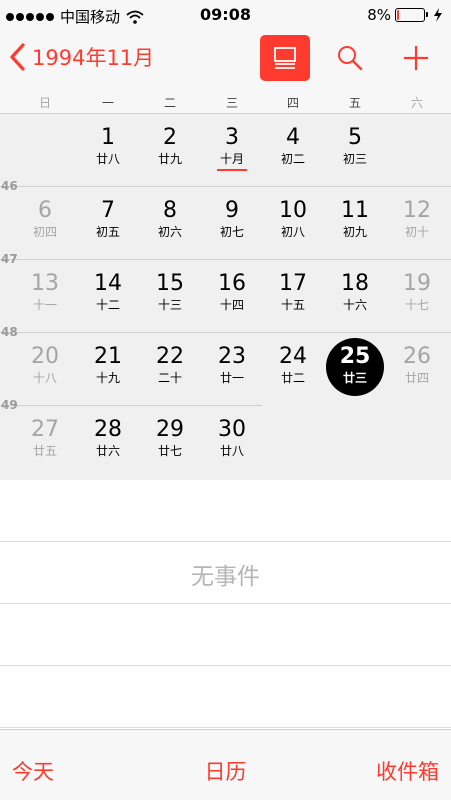 This screenshot has height=800, width=451. I want to click on day-number: 7, so click(108, 210).